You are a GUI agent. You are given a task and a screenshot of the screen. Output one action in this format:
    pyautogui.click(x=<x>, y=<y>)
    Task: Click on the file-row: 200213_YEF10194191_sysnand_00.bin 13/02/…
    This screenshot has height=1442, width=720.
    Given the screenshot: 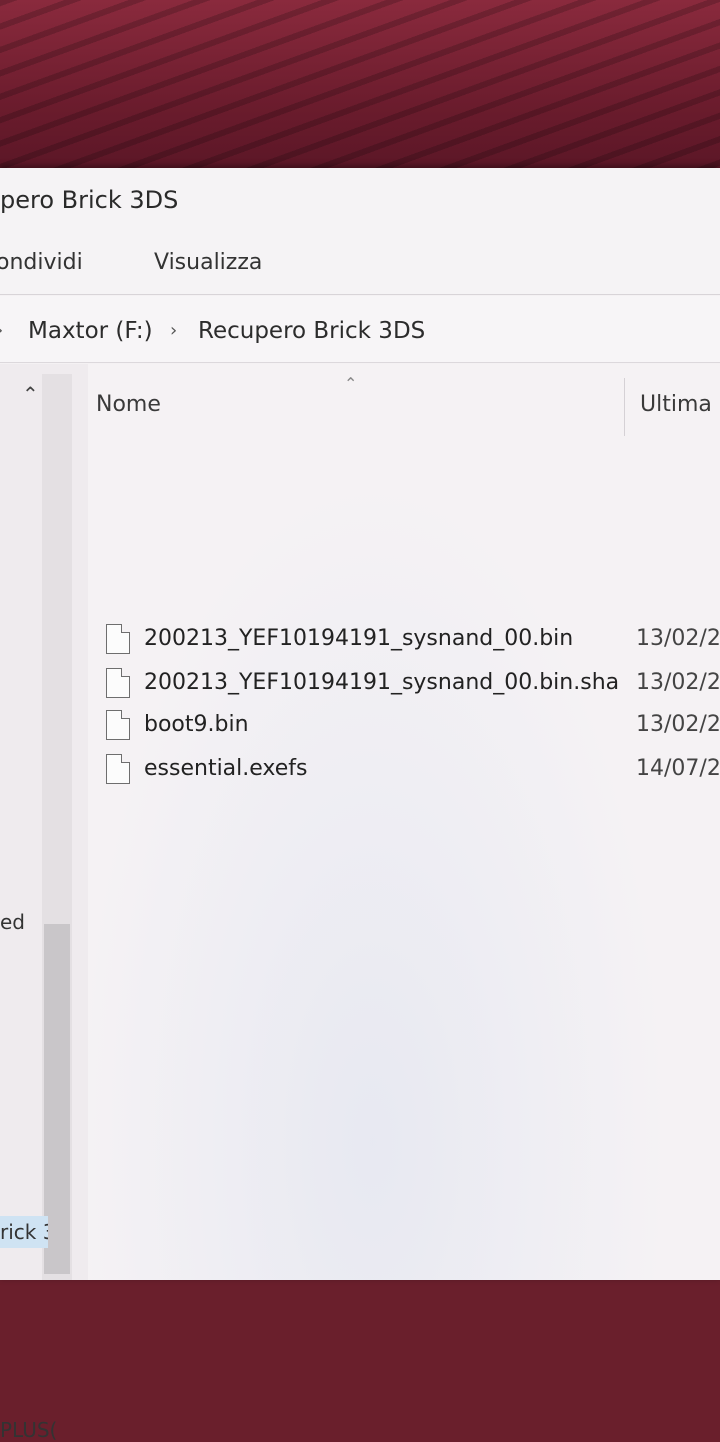 What is the action you would take?
    pyautogui.click(x=404, y=640)
    